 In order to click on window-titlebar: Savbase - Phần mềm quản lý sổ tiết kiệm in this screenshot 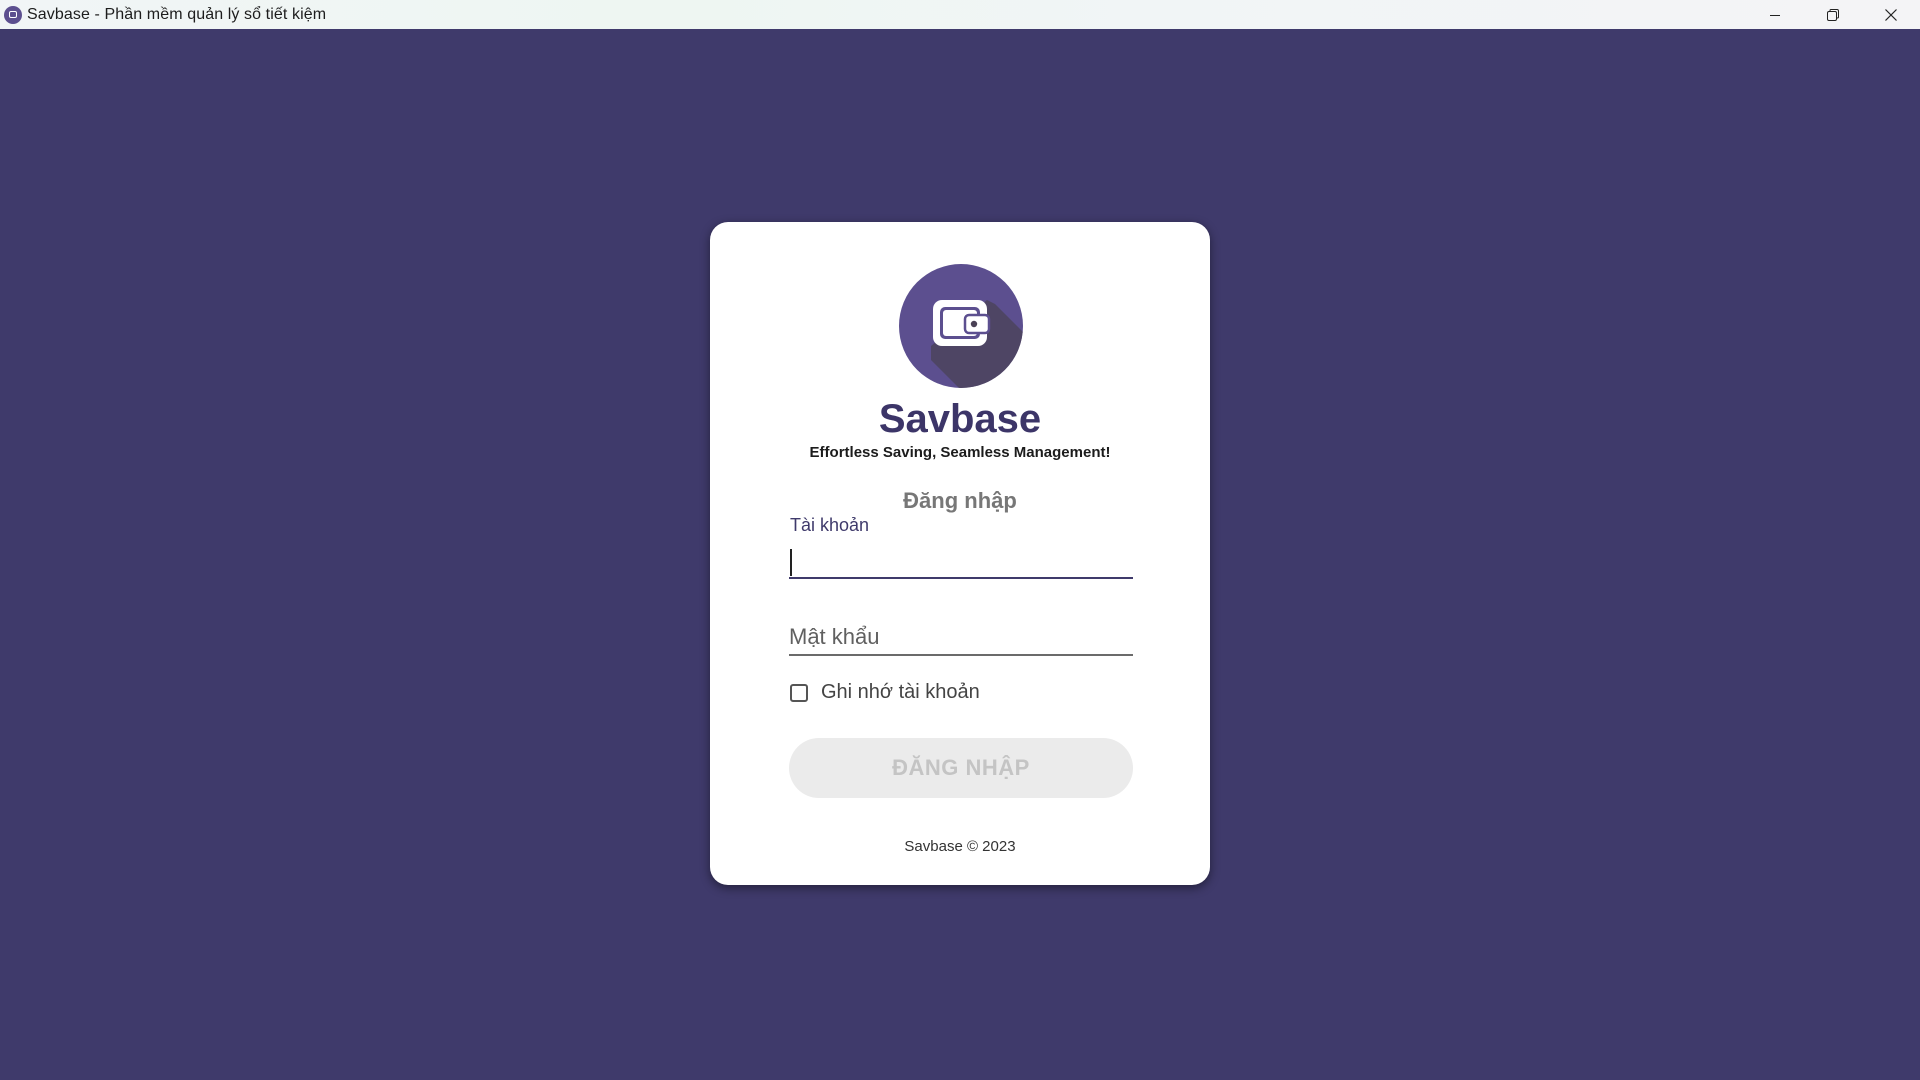, I will do `click(960, 14)`.